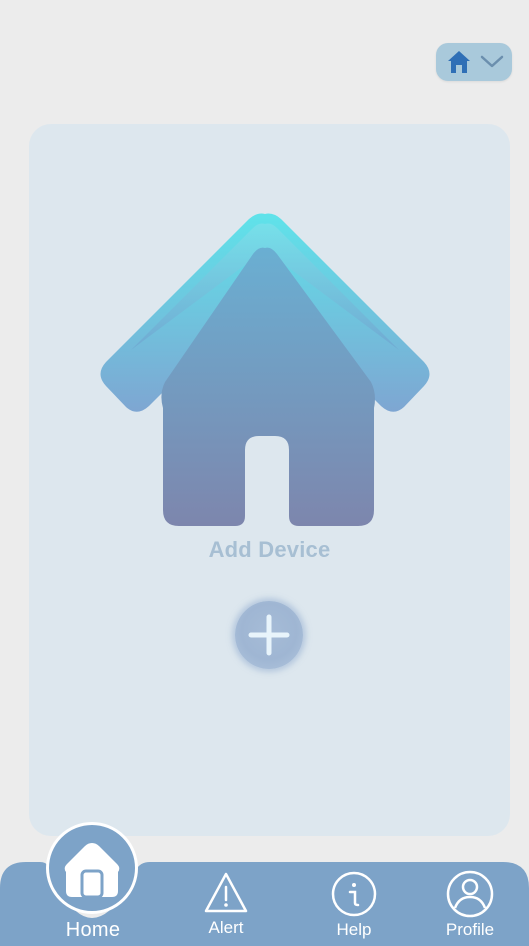 This screenshot has height=946, width=529. What do you see at coordinates (492, 62) in the screenshot?
I see `chevron-down-icon` at bounding box center [492, 62].